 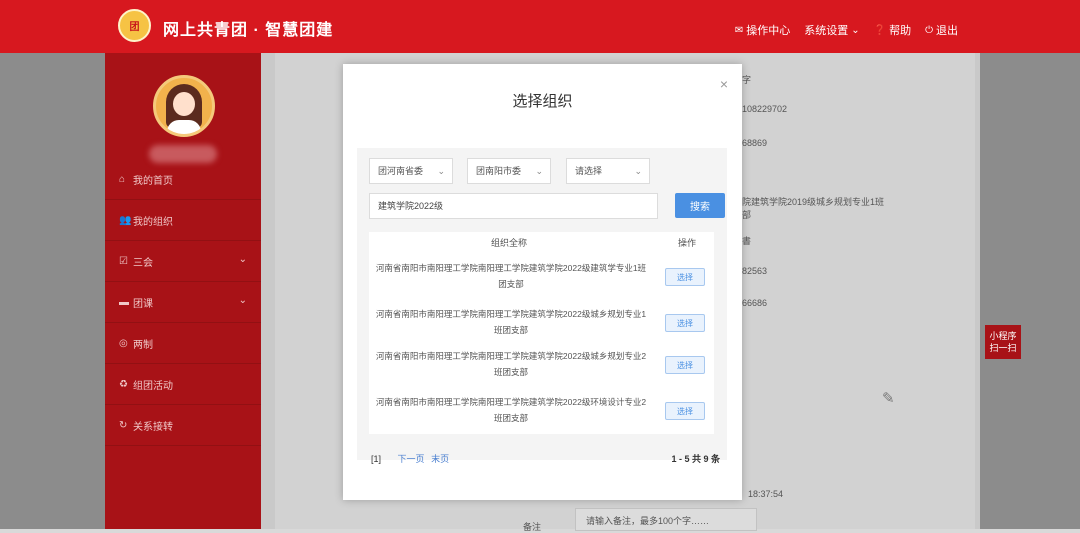 What do you see at coordinates (184, 106) in the screenshot?
I see `avatar` at bounding box center [184, 106].